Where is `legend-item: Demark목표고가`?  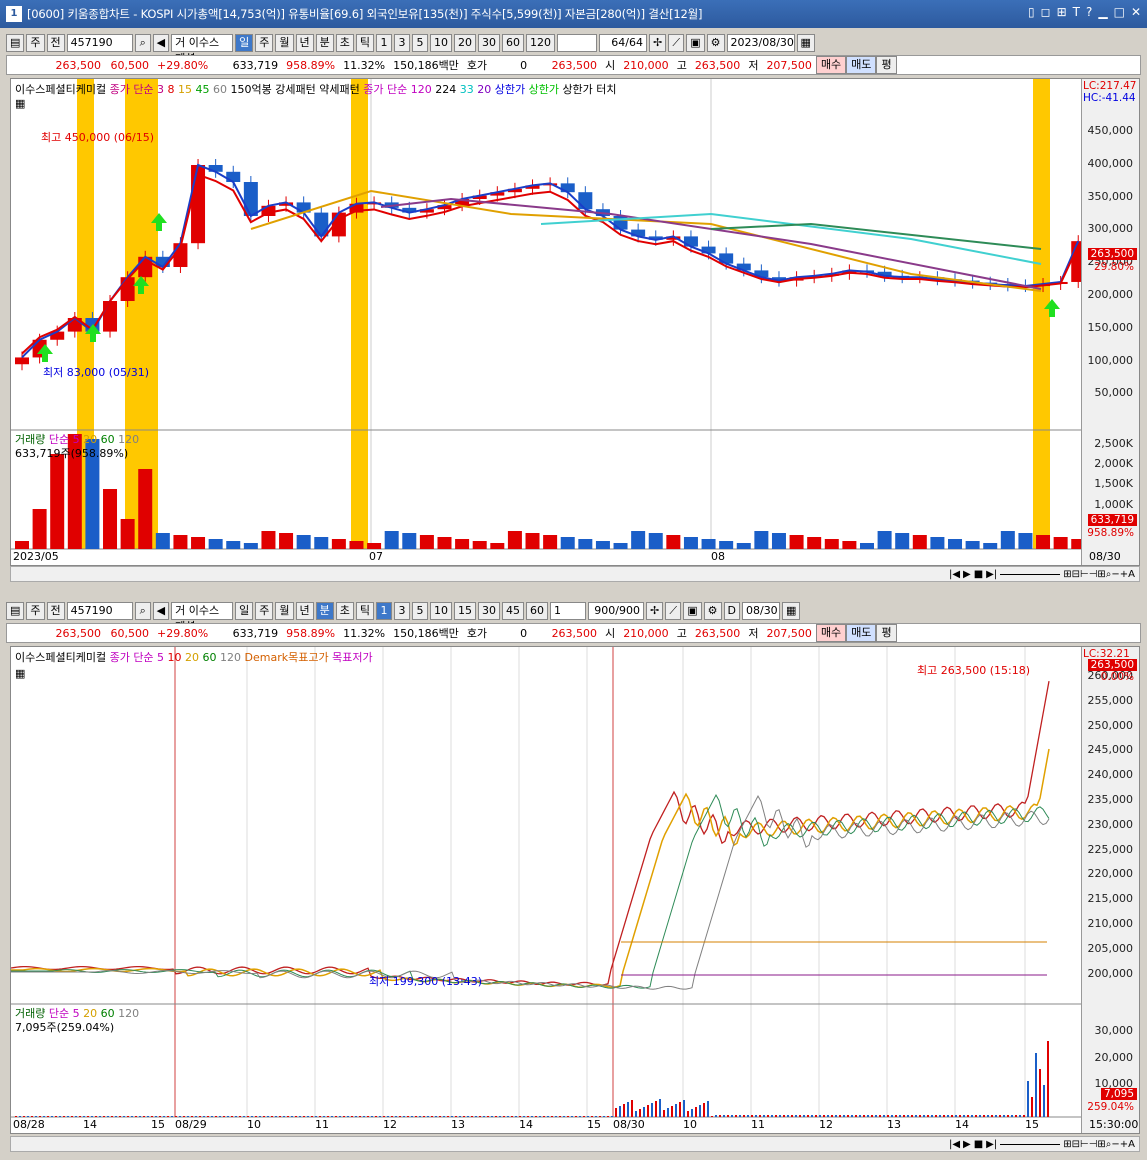 legend-item: Demark목표고가 is located at coordinates (289, 657).